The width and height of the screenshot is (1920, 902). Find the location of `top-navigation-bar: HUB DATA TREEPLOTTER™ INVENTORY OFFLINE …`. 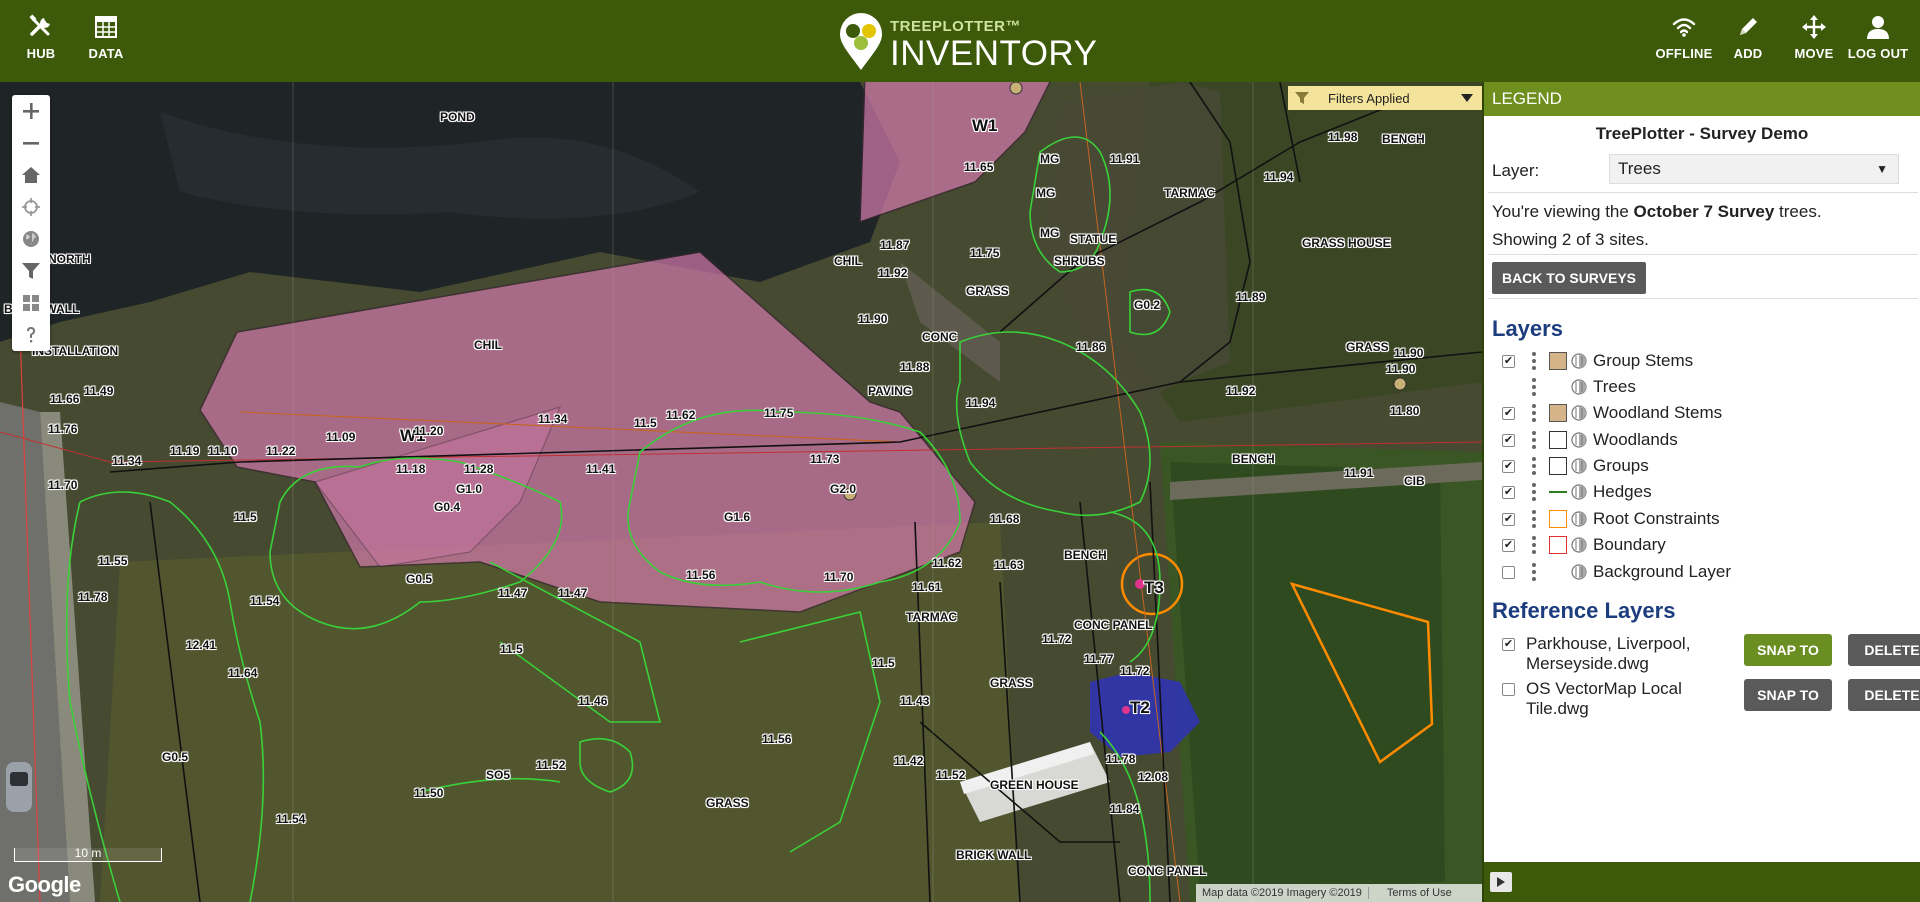

top-navigation-bar: HUB DATA TREEPLOTTER™ INVENTORY OFFLINE … is located at coordinates (960, 41).